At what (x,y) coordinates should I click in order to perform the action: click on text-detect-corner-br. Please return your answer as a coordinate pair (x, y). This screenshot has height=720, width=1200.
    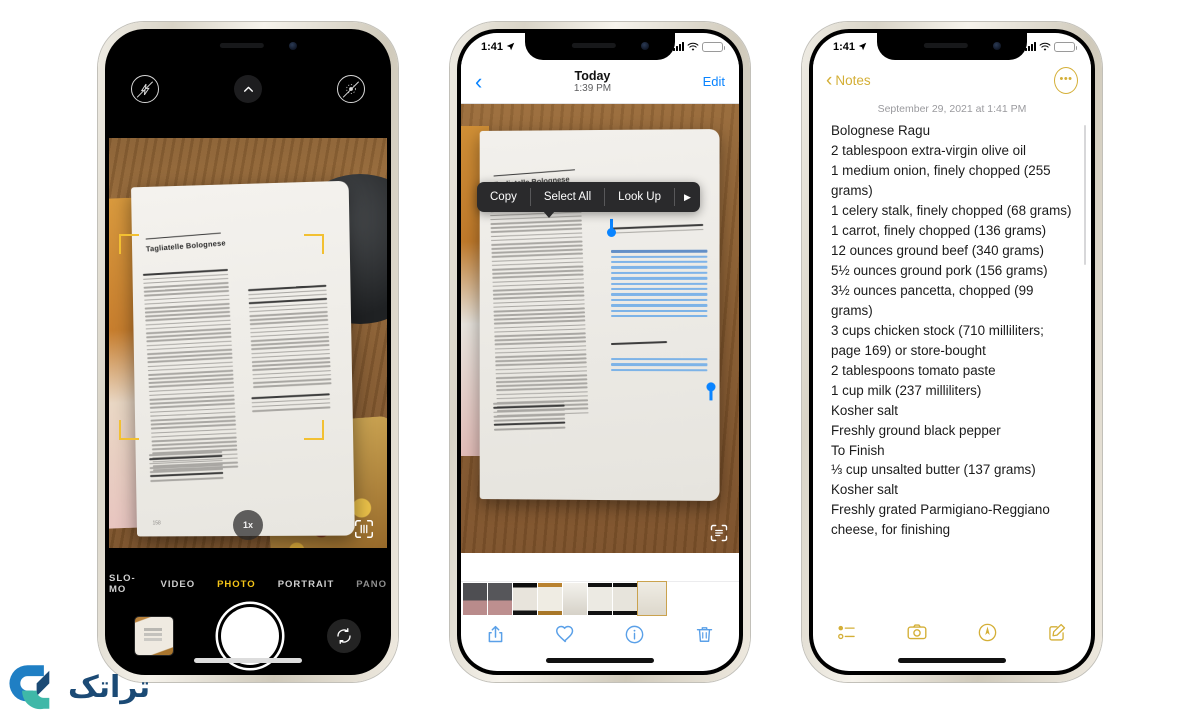
    Looking at the image, I should click on (314, 430).